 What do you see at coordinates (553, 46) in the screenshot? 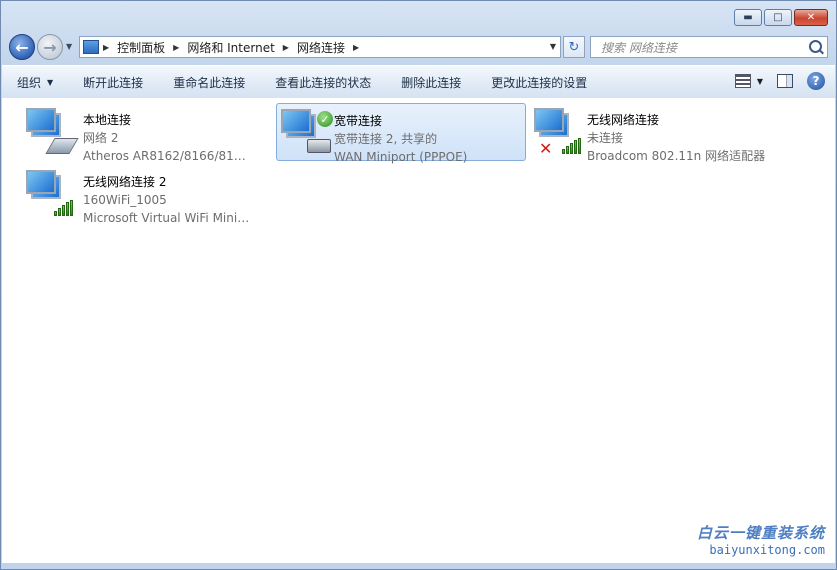
I see `address-history-chevron-icon: ▼` at bounding box center [553, 46].